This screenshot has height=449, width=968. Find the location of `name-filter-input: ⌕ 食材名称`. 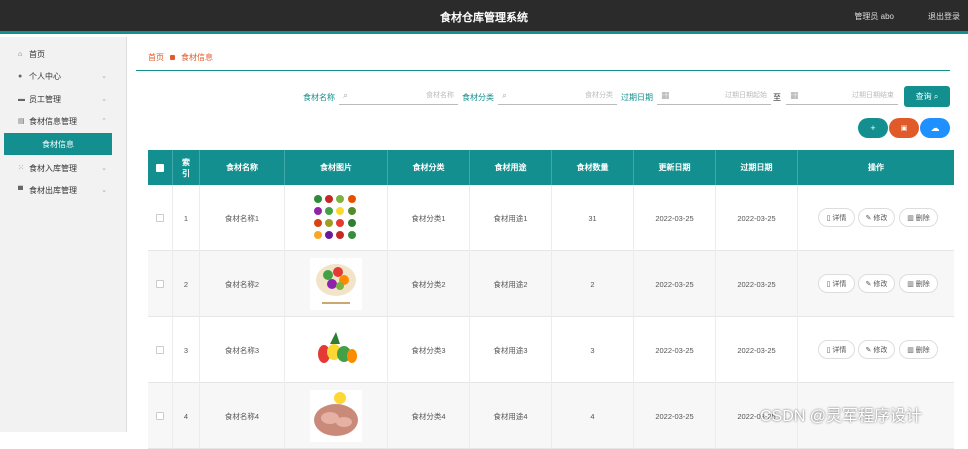

name-filter-input: ⌕ 食材名称 is located at coordinates (398, 95).